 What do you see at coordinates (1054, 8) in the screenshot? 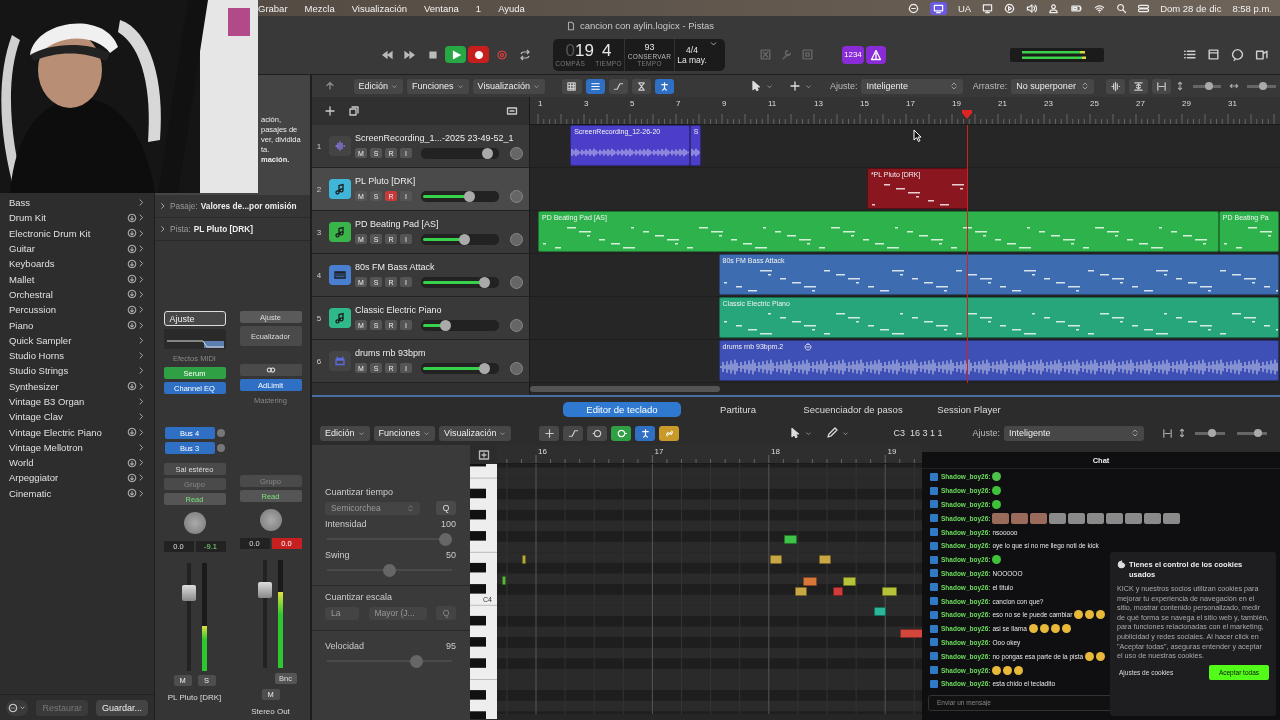
I see `user-icon` at bounding box center [1054, 8].